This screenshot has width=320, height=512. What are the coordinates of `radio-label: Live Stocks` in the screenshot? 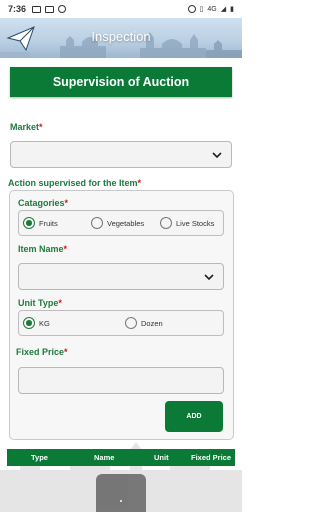 It's located at (195, 223).